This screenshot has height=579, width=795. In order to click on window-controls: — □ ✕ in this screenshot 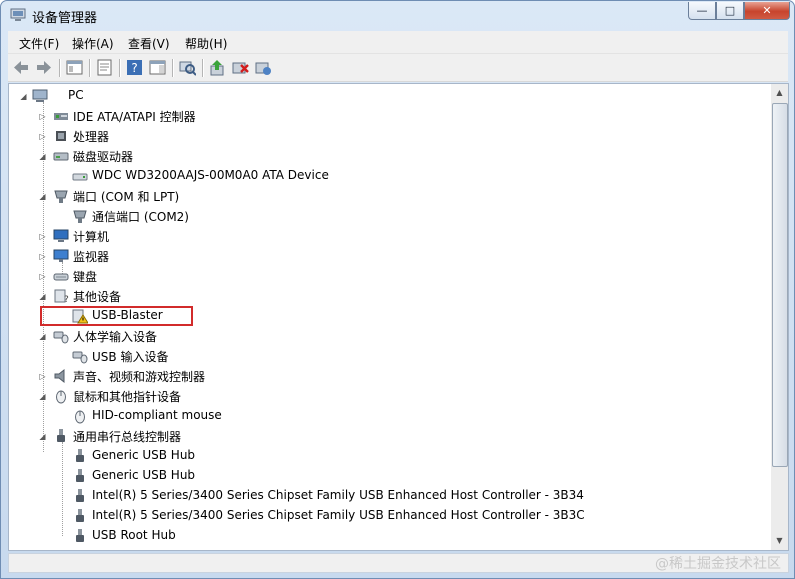, I will do `click(739, 11)`.